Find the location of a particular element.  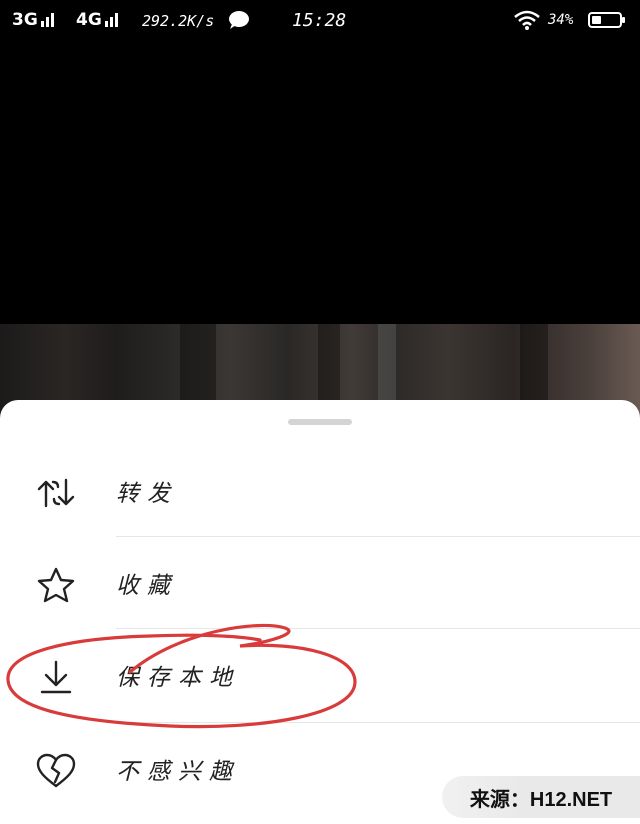

battery-icon is located at coordinates (606, 20).